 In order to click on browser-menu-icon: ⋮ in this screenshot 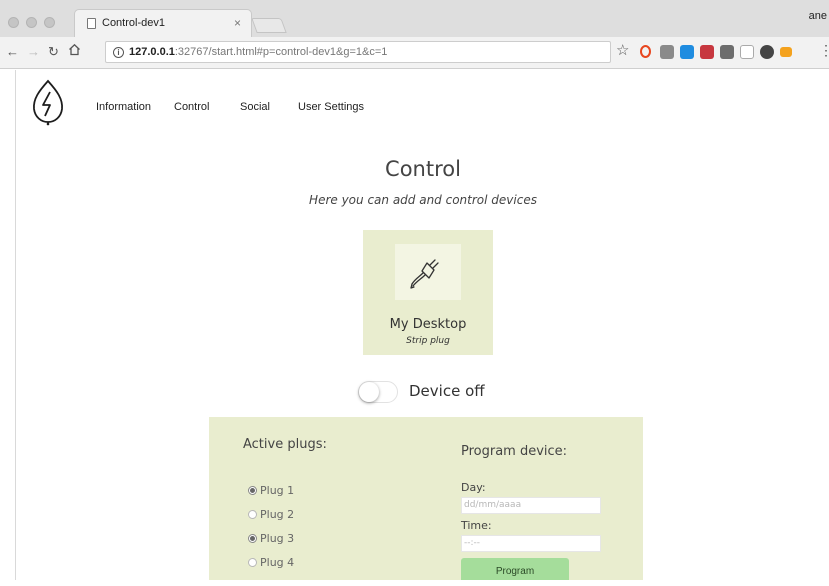, I will do `click(824, 50)`.